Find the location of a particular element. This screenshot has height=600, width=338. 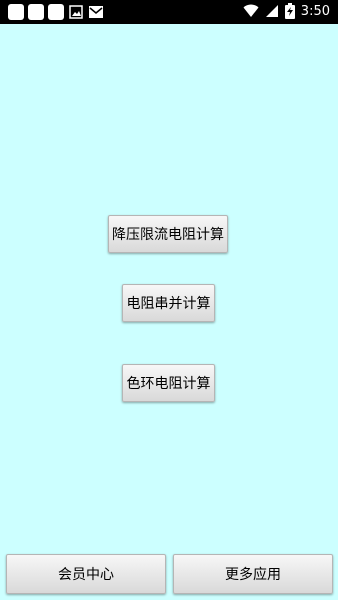

status-bar: 3:50 is located at coordinates (169, 12).